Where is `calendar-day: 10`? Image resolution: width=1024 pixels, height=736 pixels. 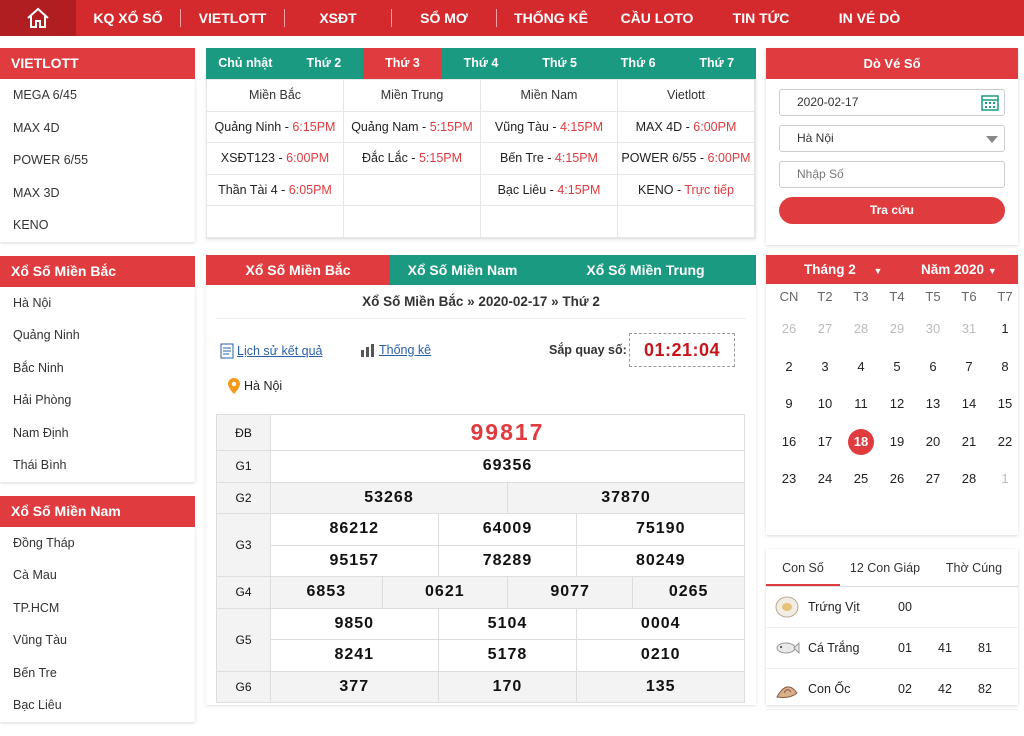
calendar-day: 10 is located at coordinates (825, 404).